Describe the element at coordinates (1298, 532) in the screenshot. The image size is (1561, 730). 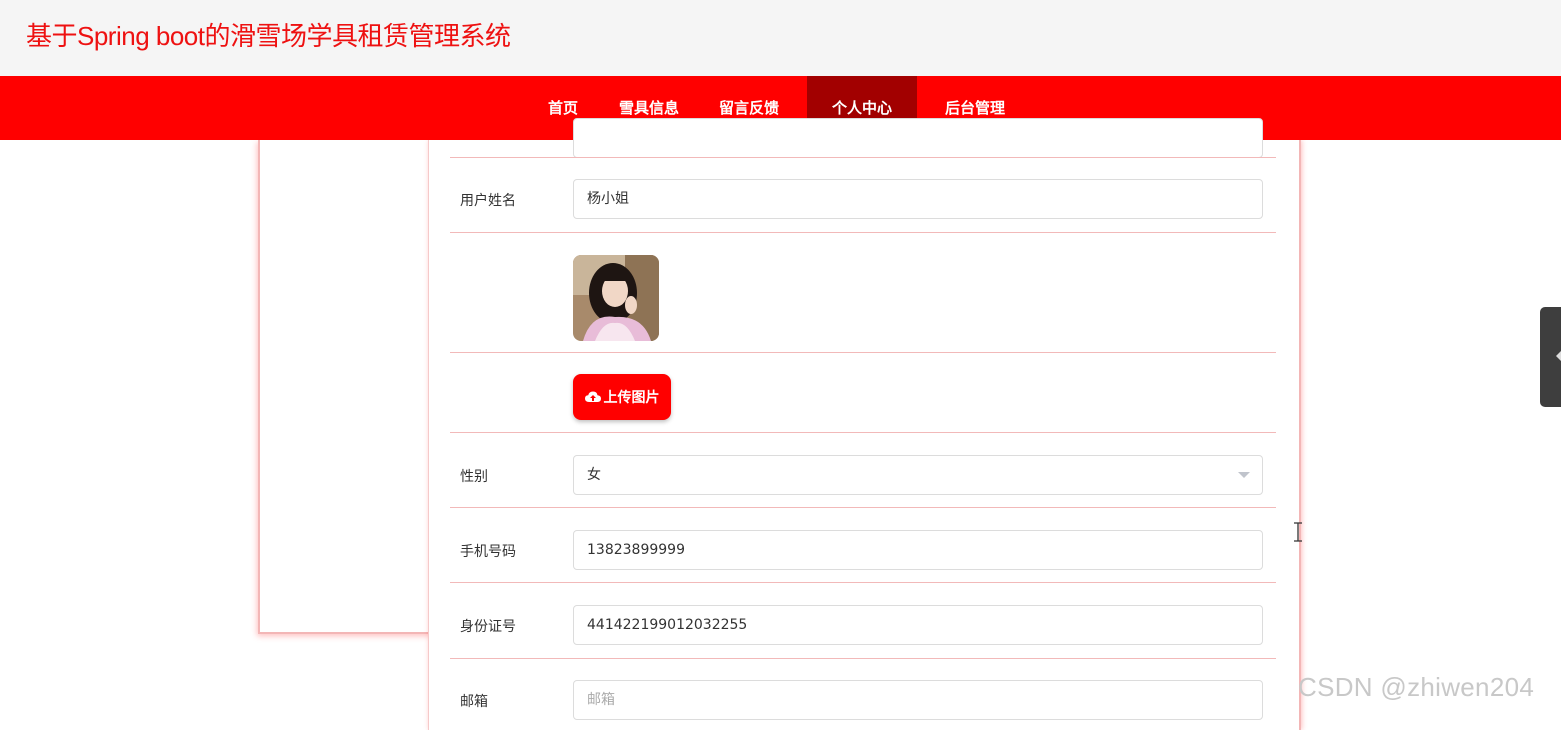
I see `text-cursor-icon` at that location.